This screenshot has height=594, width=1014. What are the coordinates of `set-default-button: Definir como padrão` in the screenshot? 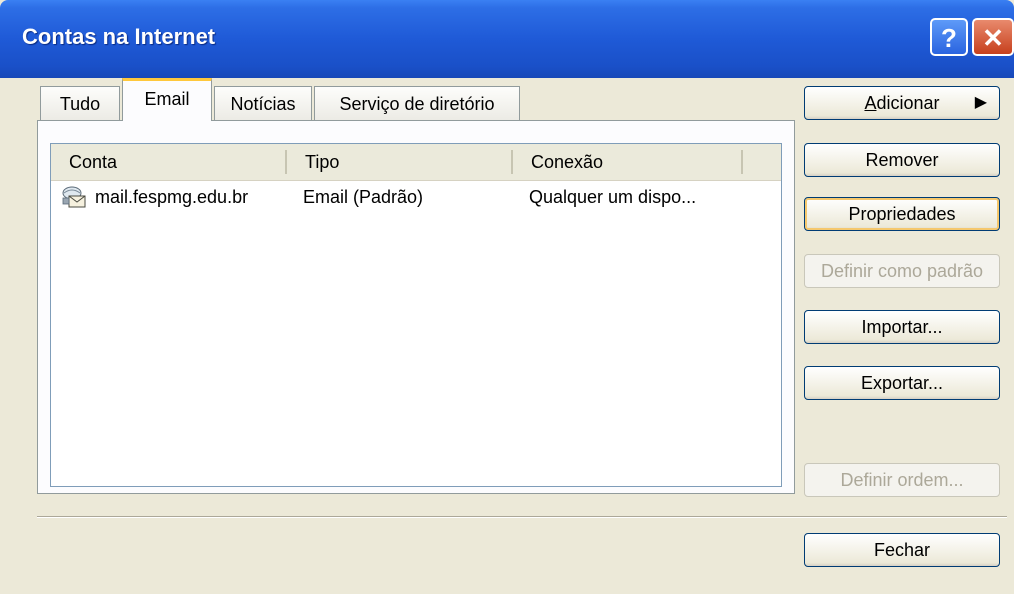 It's located at (902, 271).